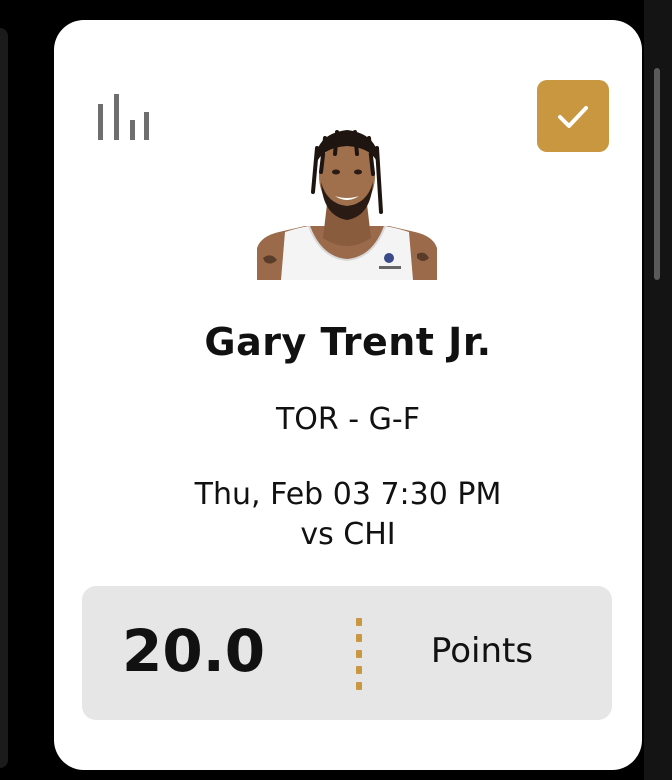  I want to click on projection-box: 20.0 Points, so click(347, 653).